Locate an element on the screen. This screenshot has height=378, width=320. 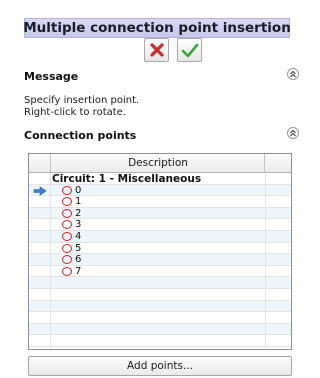
connection-points-section-title: Connection points is located at coordinates (80, 135).